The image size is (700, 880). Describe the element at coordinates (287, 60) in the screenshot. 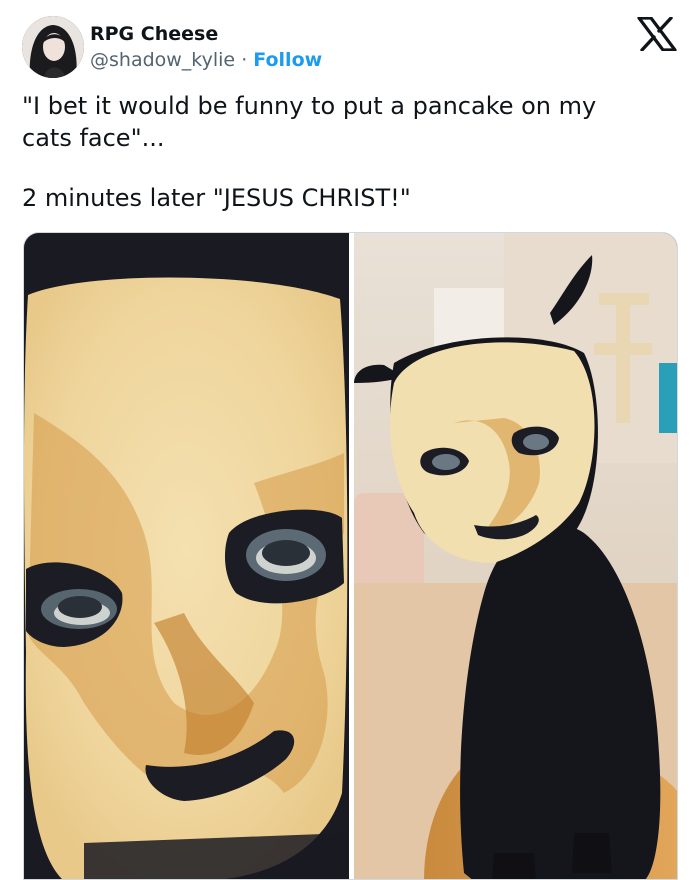

I see `follow-button: Follow` at that location.